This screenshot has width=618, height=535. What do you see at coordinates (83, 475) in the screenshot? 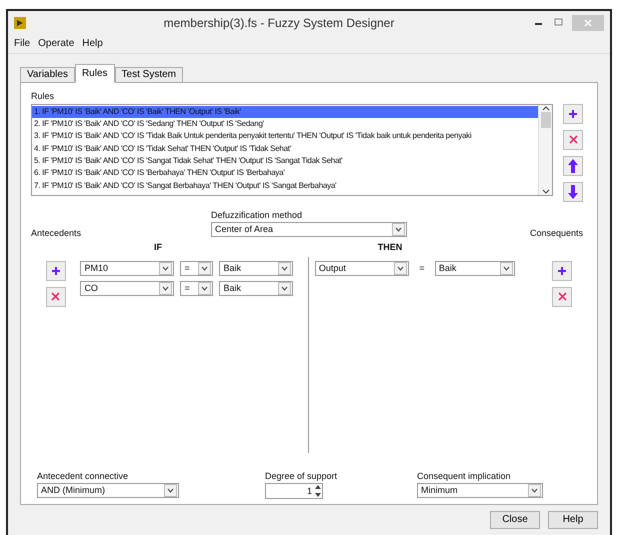
I see `connective-label: Antecedent connective` at bounding box center [83, 475].